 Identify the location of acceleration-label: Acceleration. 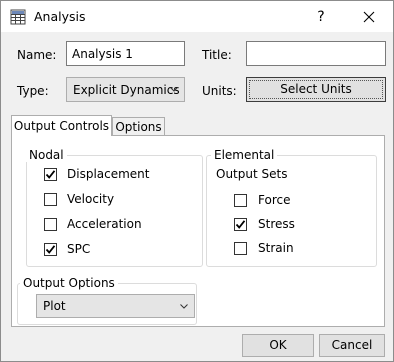
(104, 224).